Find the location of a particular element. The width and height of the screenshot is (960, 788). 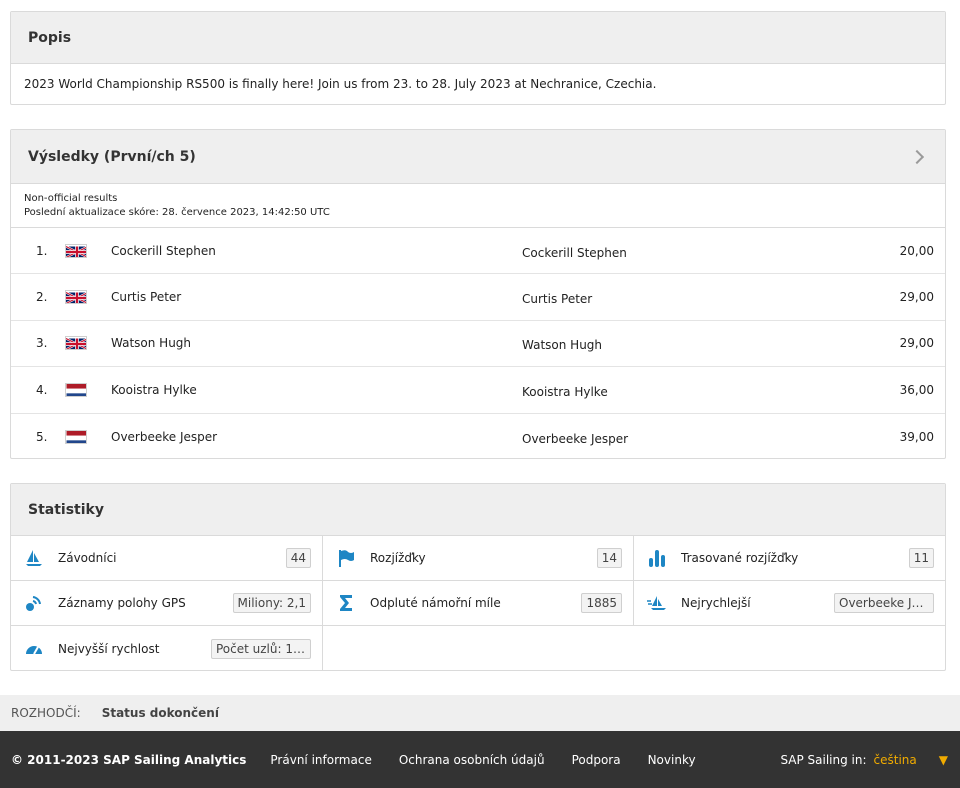

fast-boat-icon is located at coordinates (657, 603).